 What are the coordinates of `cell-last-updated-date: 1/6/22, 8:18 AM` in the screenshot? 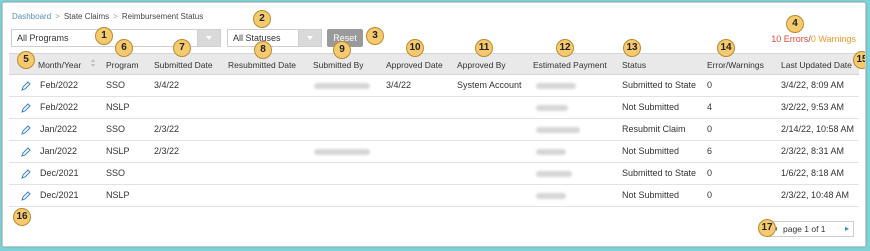 It's located at (813, 173).